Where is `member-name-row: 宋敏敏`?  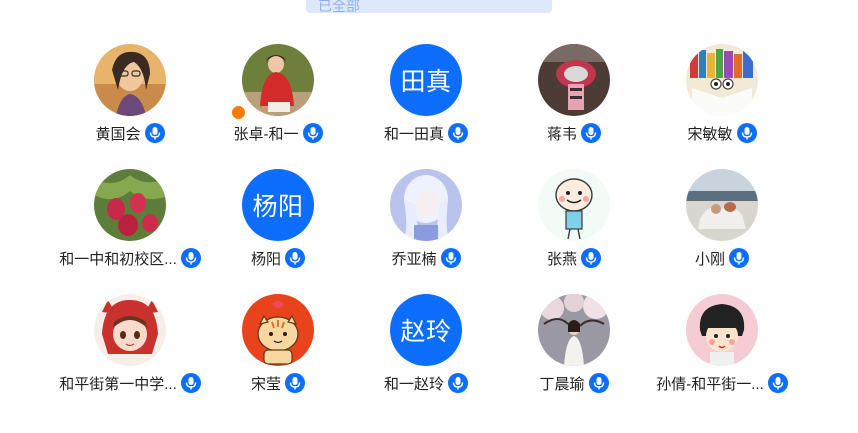
member-name-row: 宋敏敏 is located at coordinates (722, 133).